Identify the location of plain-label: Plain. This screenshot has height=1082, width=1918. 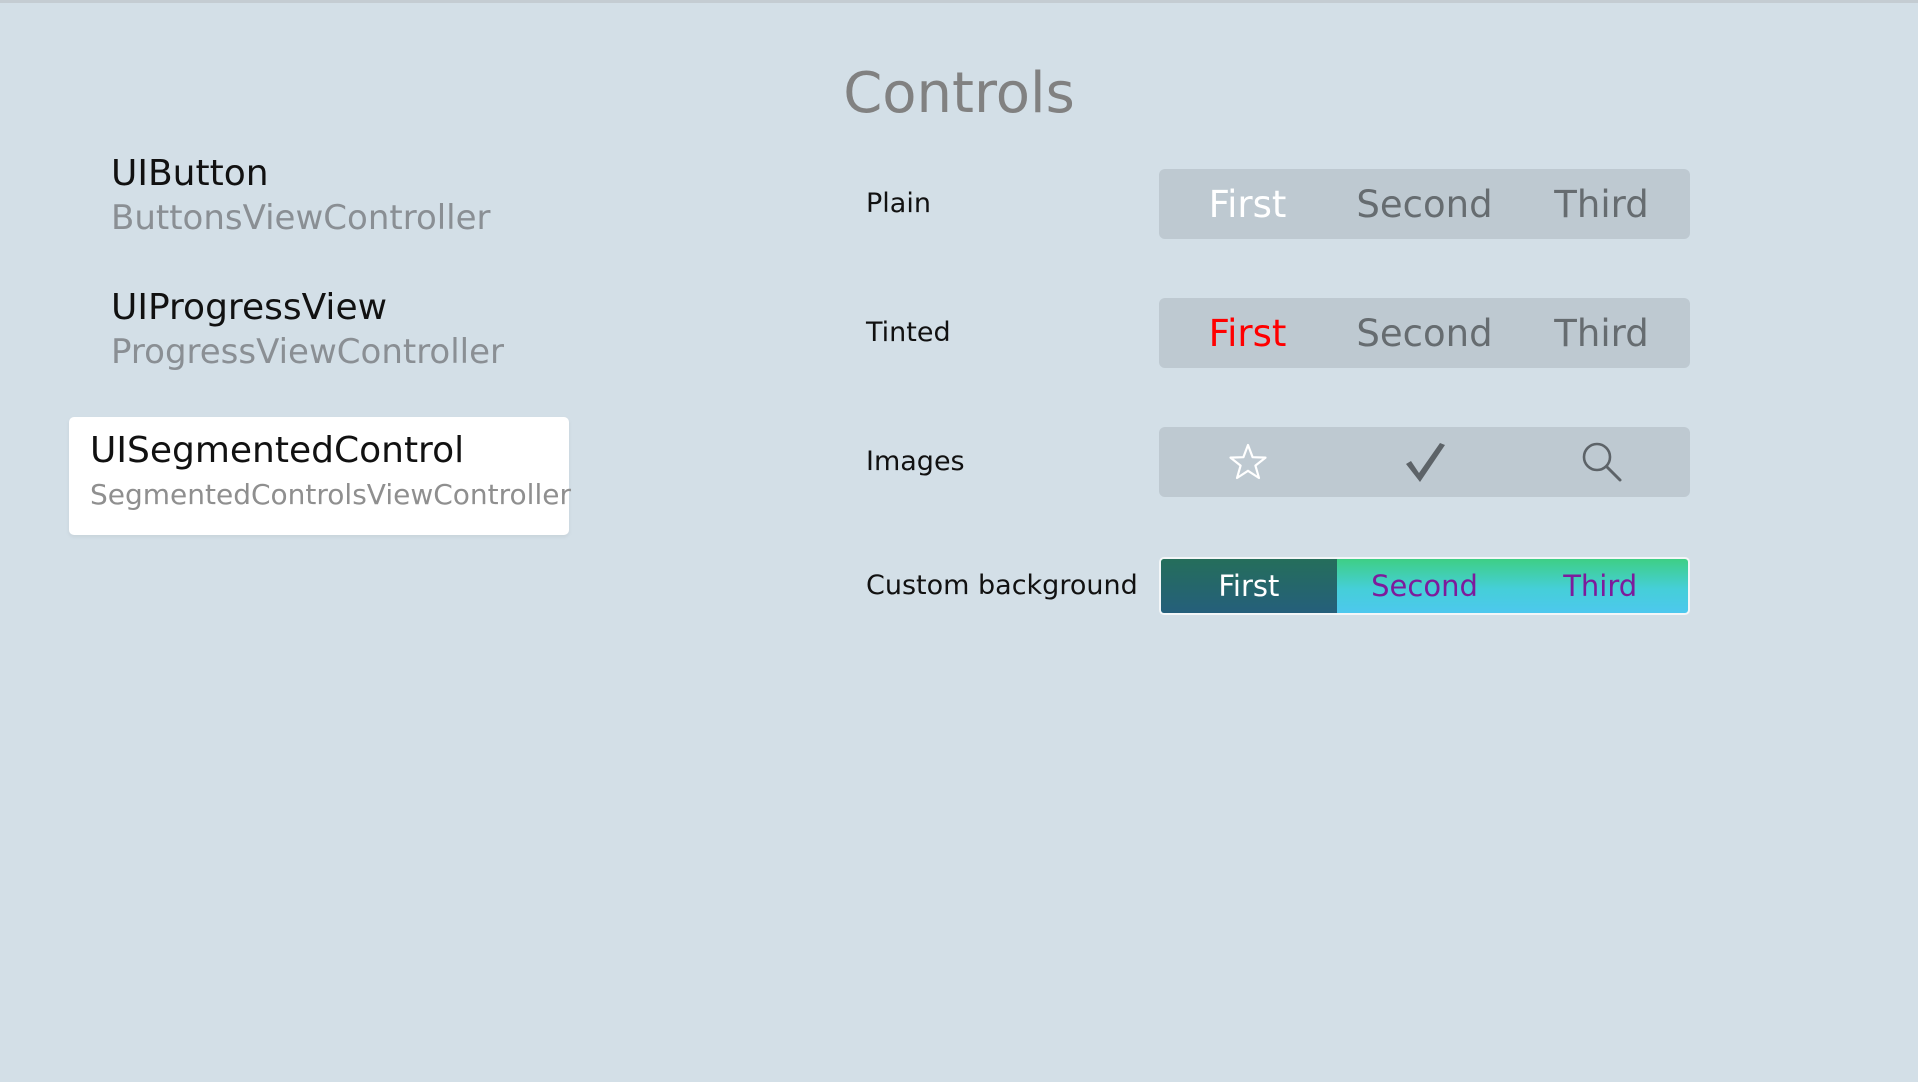
(898, 203).